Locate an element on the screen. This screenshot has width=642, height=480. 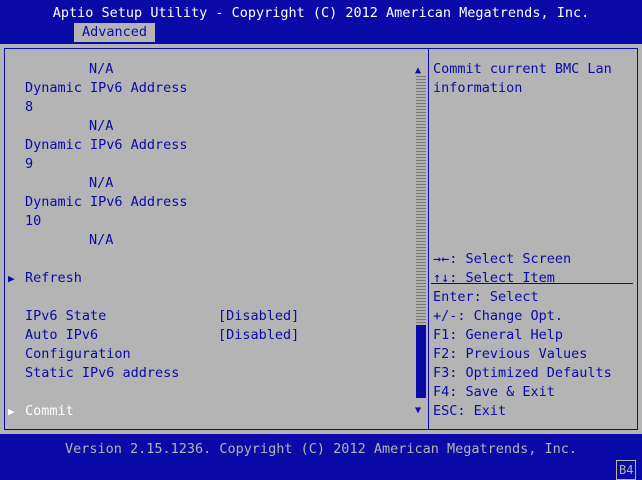
dynamic-ipv6-index: 10 is located at coordinates (33, 221).